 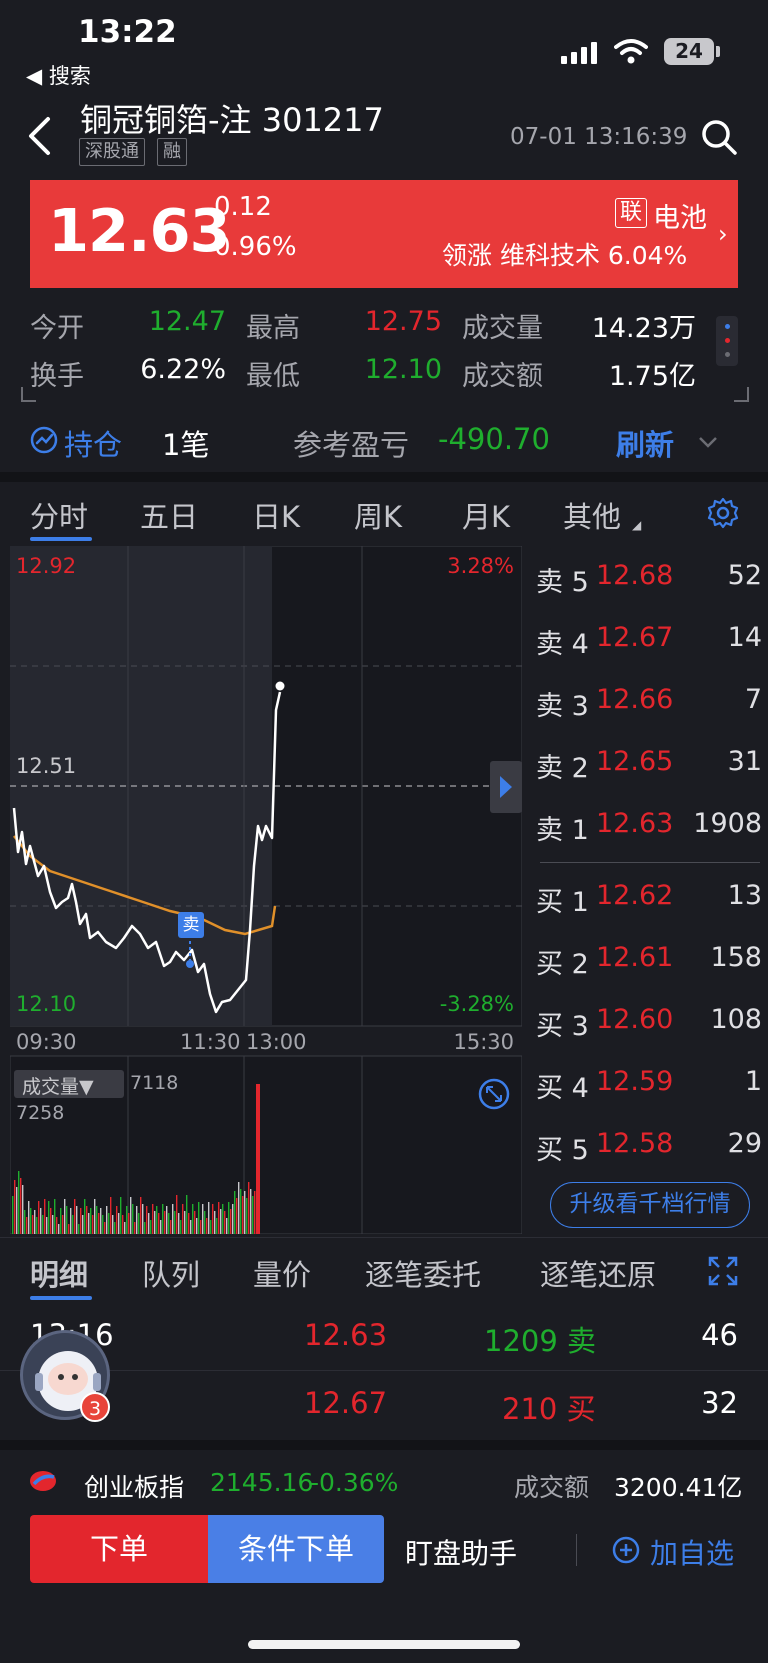 What do you see at coordinates (650, 1205) in the screenshot?
I see `upgrade-depth-button: 升级看千档行情` at bounding box center [650, 1205].